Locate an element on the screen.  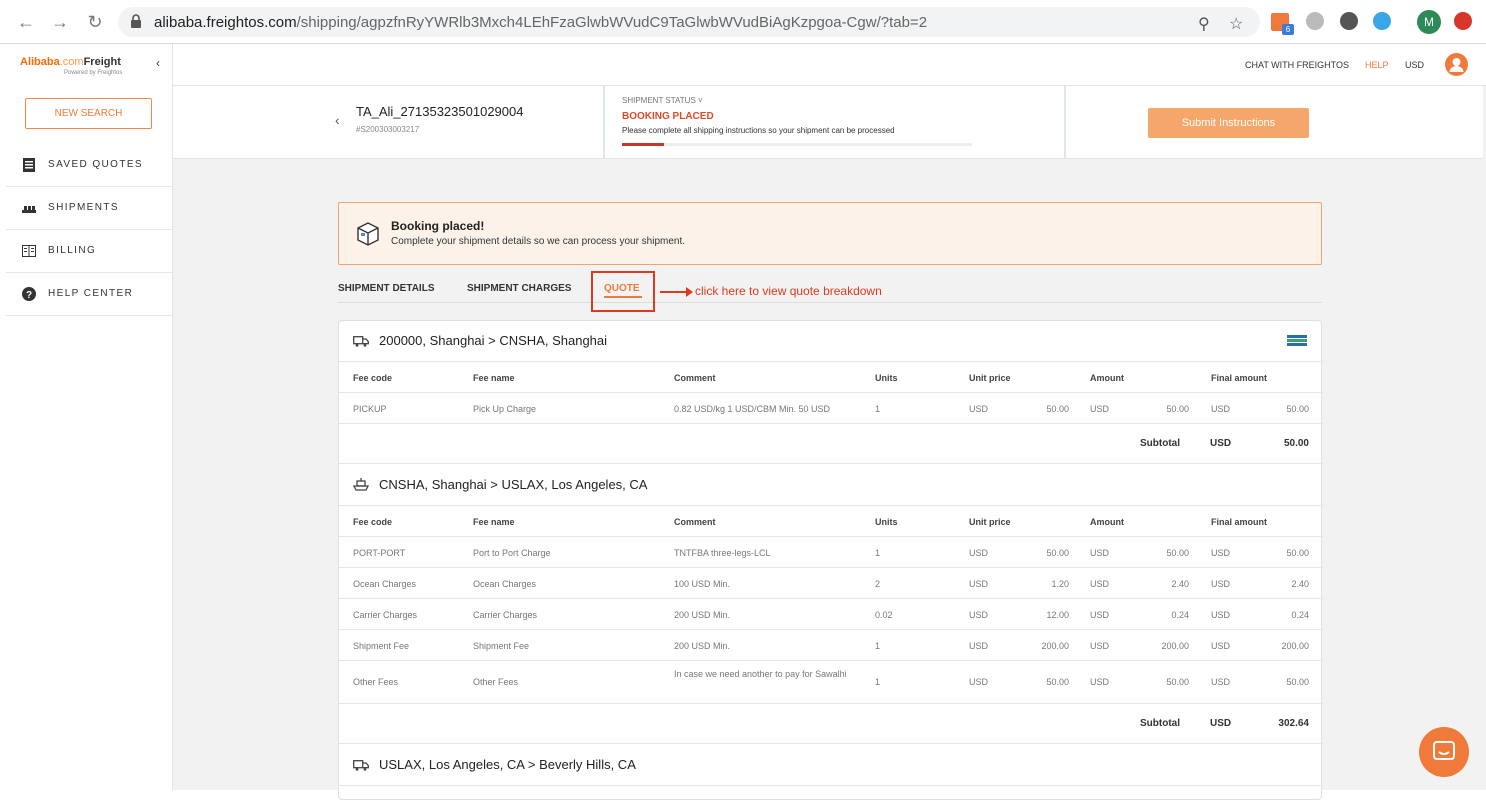
tab-shipment-charges: SHIPMENT CHARGES is located at coordinates (519, 288).